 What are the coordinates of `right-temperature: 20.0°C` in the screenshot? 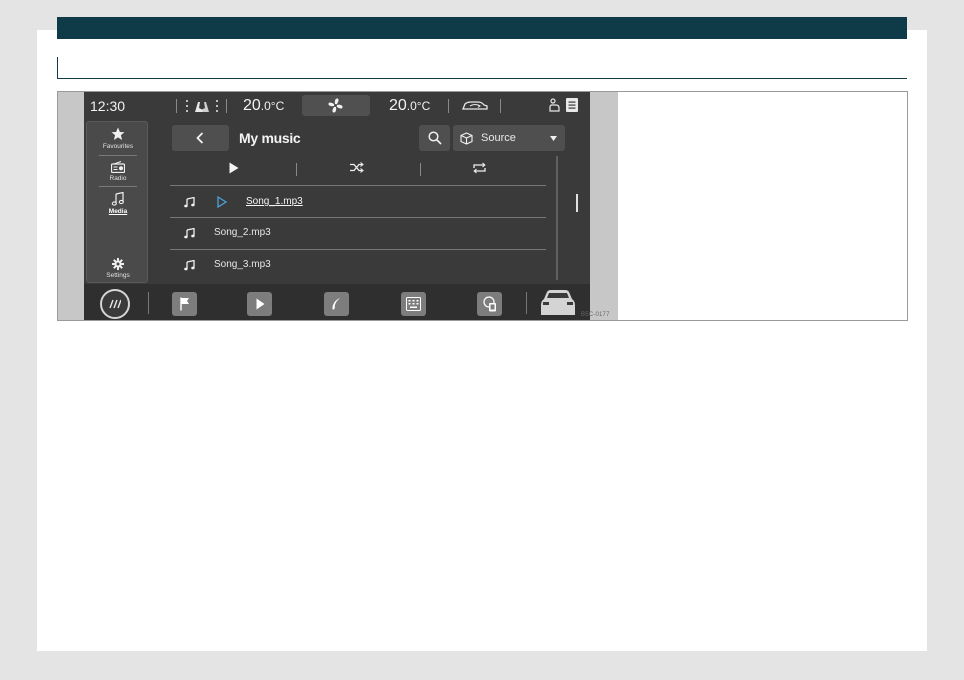 It's located at (409, 106).